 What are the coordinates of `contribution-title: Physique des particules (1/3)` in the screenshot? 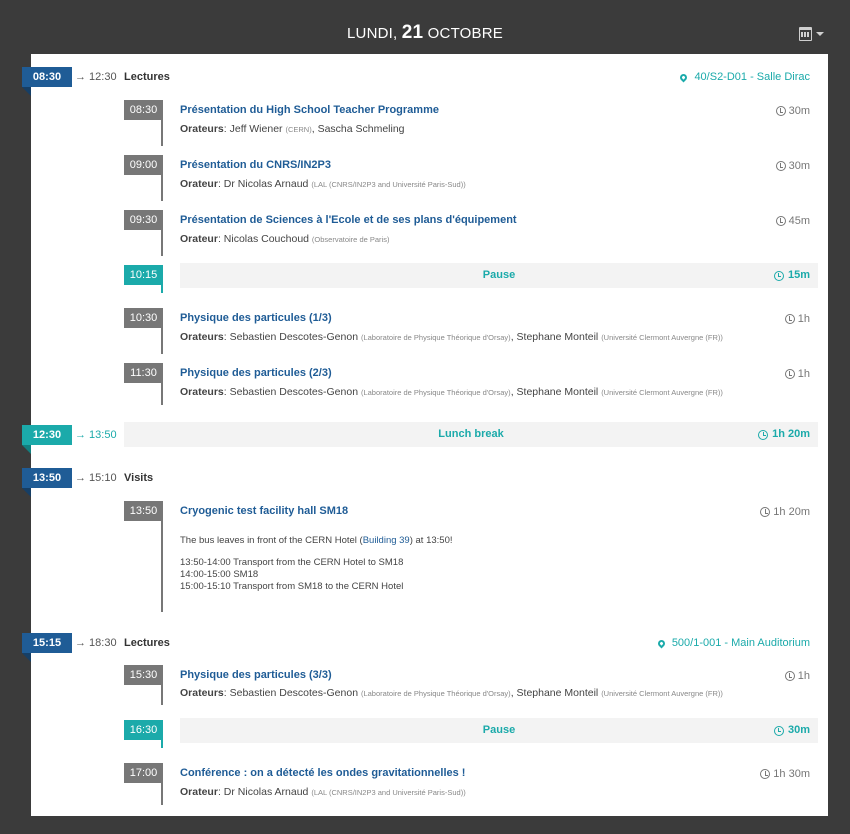 It's located at (256, 318).